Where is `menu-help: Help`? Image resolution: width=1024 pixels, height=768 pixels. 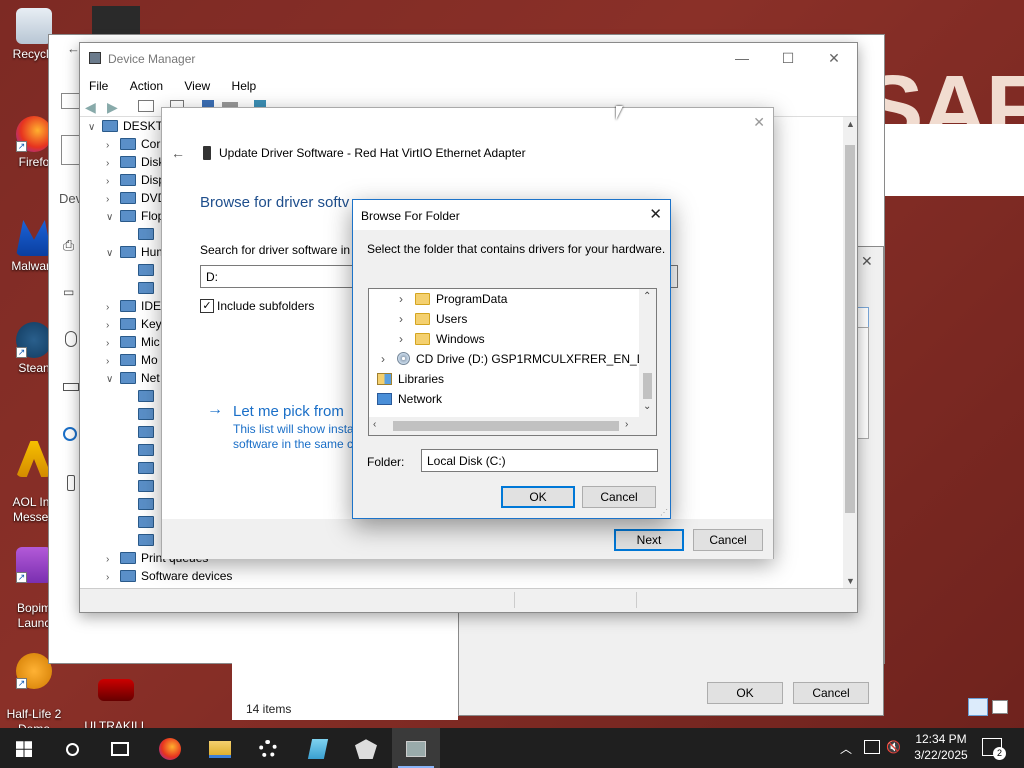
menu-help: Help is located at coordinates (244, 84).